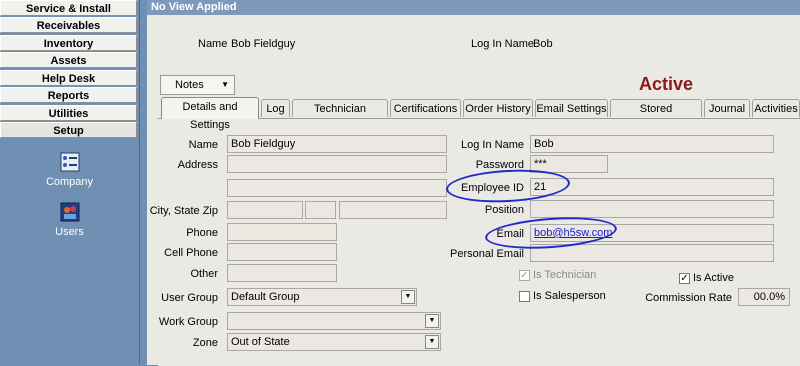  What do you see at coordinates (652, 233) in the screenshot?
I see `email-field: bob@h5sw.com` at bounding box center [652, 233].